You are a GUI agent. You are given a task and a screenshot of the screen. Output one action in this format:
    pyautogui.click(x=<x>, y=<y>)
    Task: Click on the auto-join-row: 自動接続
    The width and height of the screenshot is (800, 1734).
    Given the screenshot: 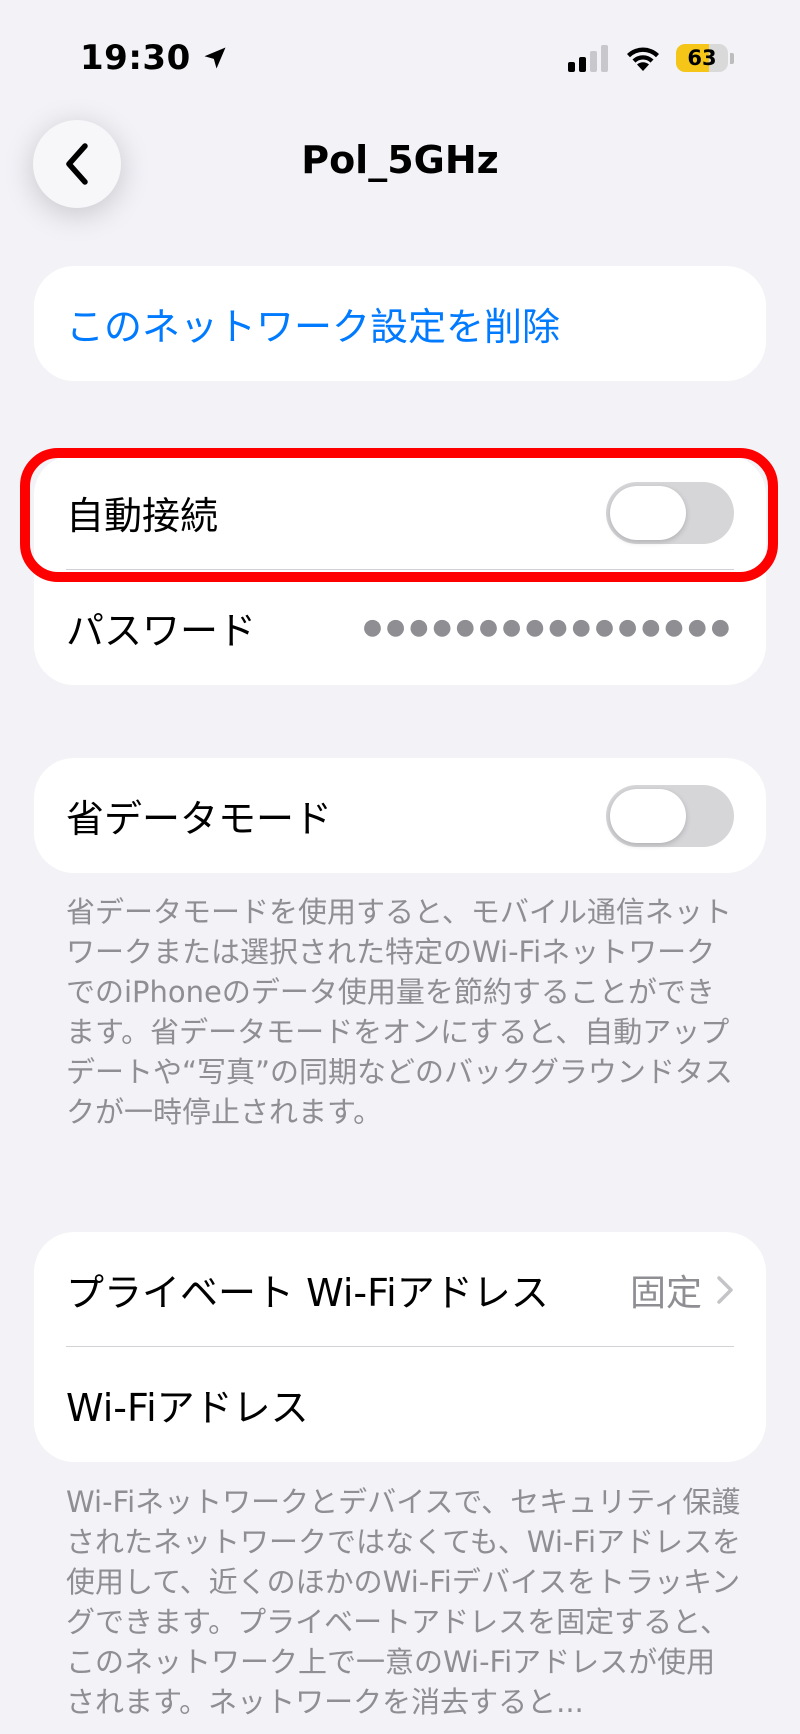 What is the action you would take?
    pyautogui.click(x=400, y=512)
    